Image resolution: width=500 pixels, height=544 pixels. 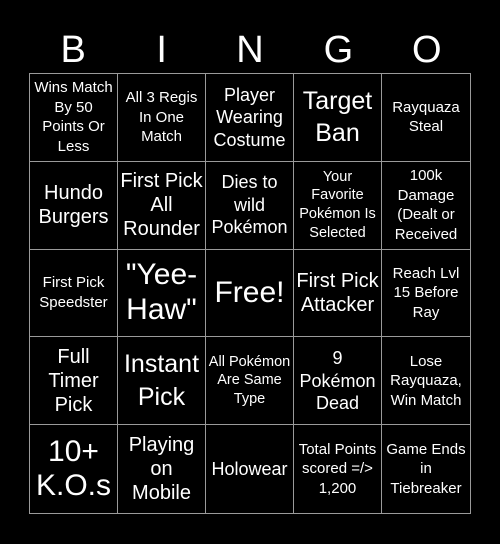 What do you see at coordinates (73, 50) in the screenshot?
I see `header-letter-b: B` at bounding box center [73, 50].